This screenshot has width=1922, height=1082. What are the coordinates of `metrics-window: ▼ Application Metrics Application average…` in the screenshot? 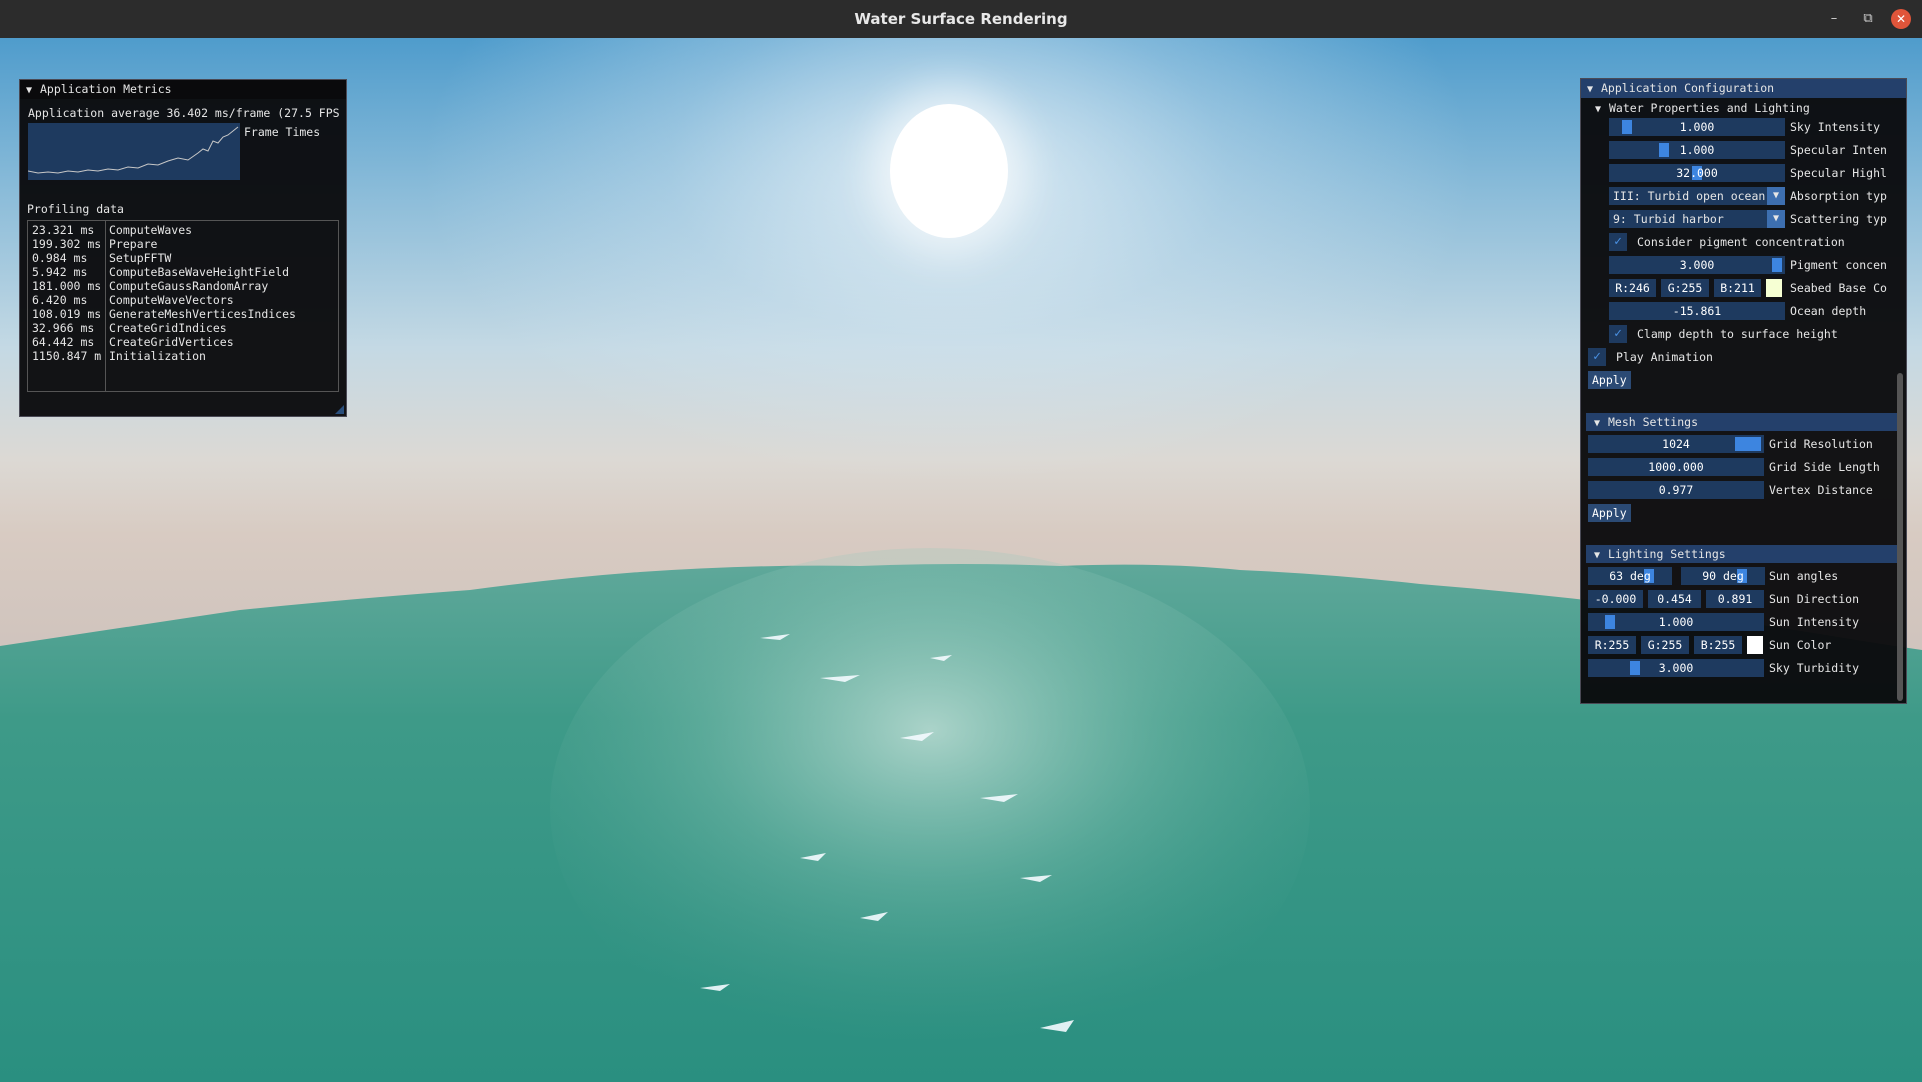 It's located at (183, 248).